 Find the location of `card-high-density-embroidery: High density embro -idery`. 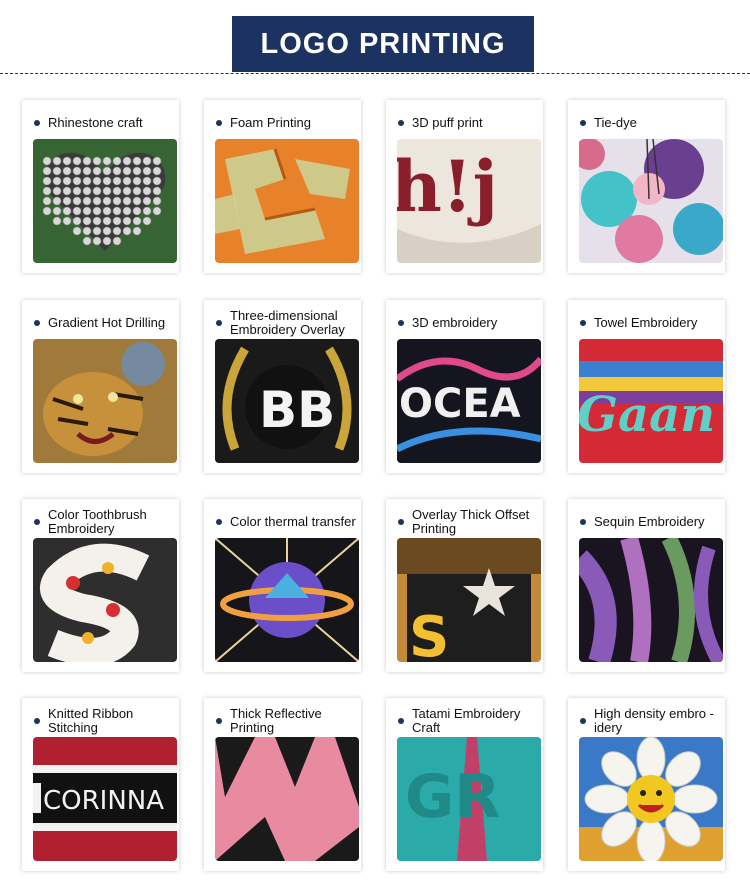

card-high-density-embroidery: High density embro -idery is located at coordinates (646, 784).